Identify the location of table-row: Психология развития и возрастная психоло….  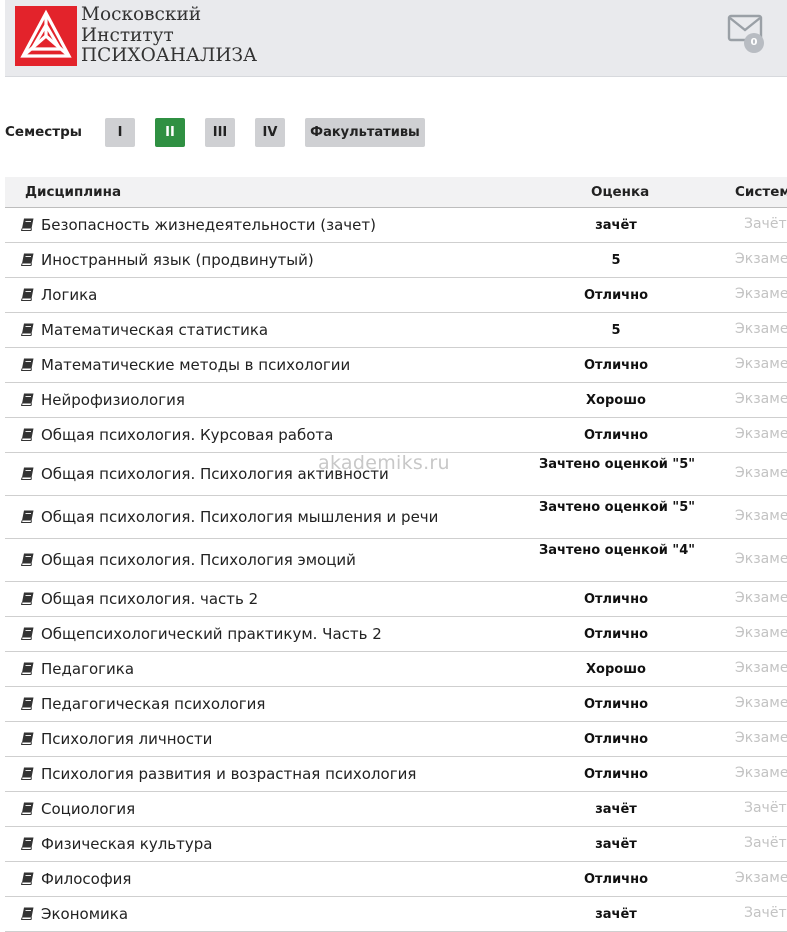
(396, 774).